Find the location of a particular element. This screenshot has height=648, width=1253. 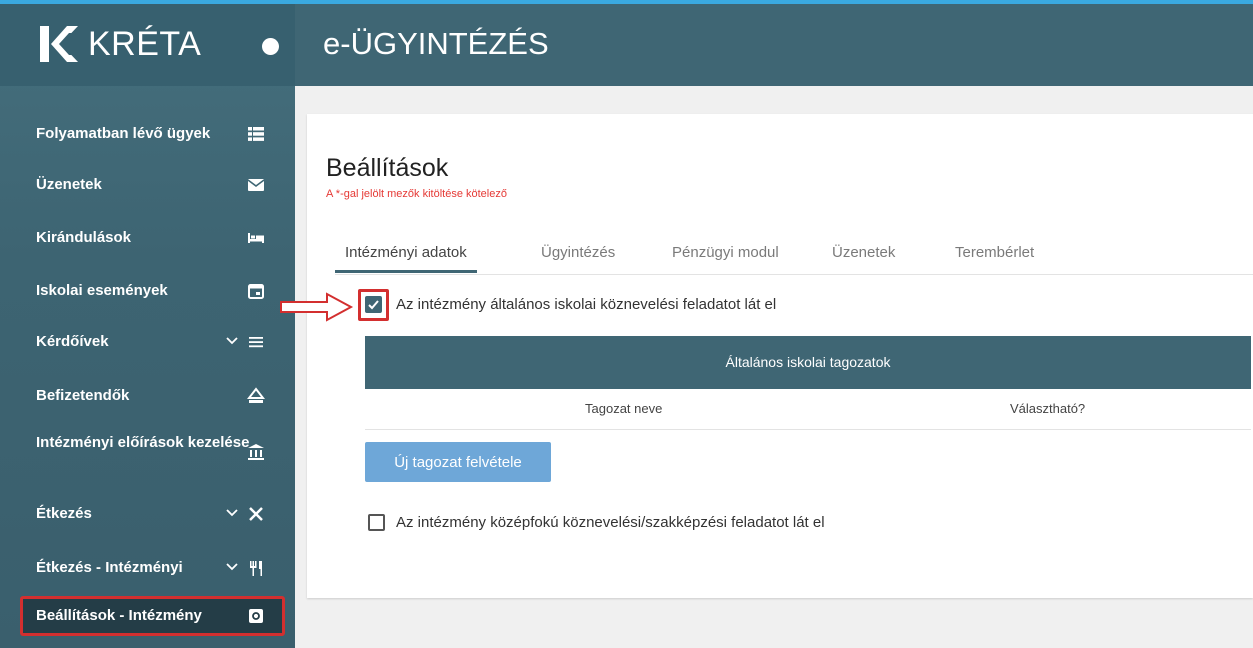

sidebar-item-label: Befizetendők is located at coordinates (83, 395).